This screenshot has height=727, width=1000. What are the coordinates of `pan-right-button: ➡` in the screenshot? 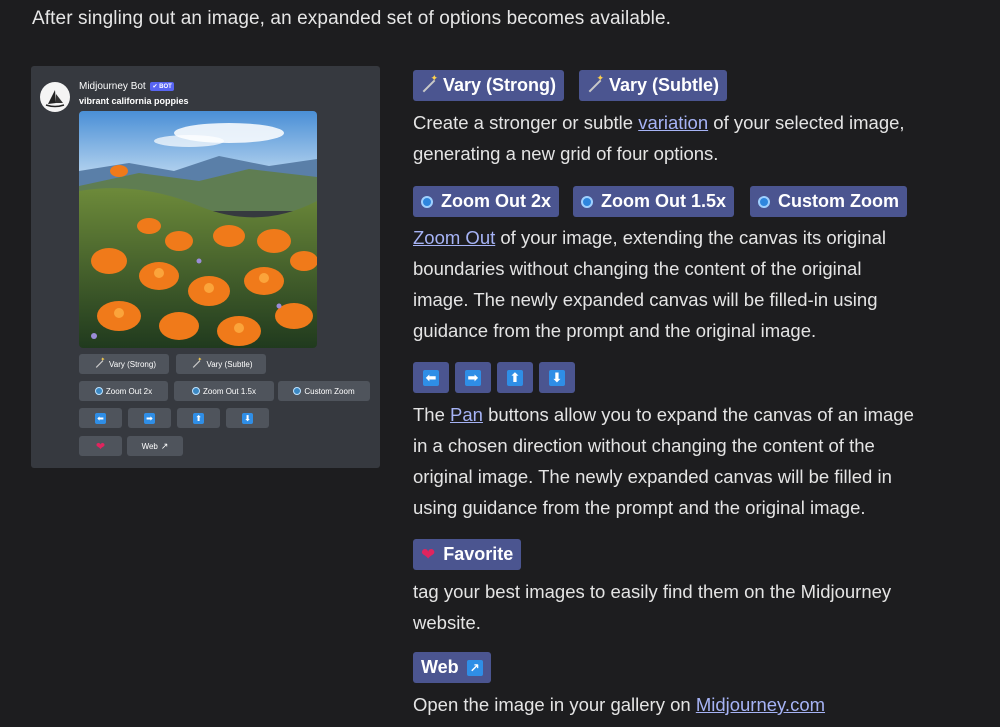 It's located at (473, 377).